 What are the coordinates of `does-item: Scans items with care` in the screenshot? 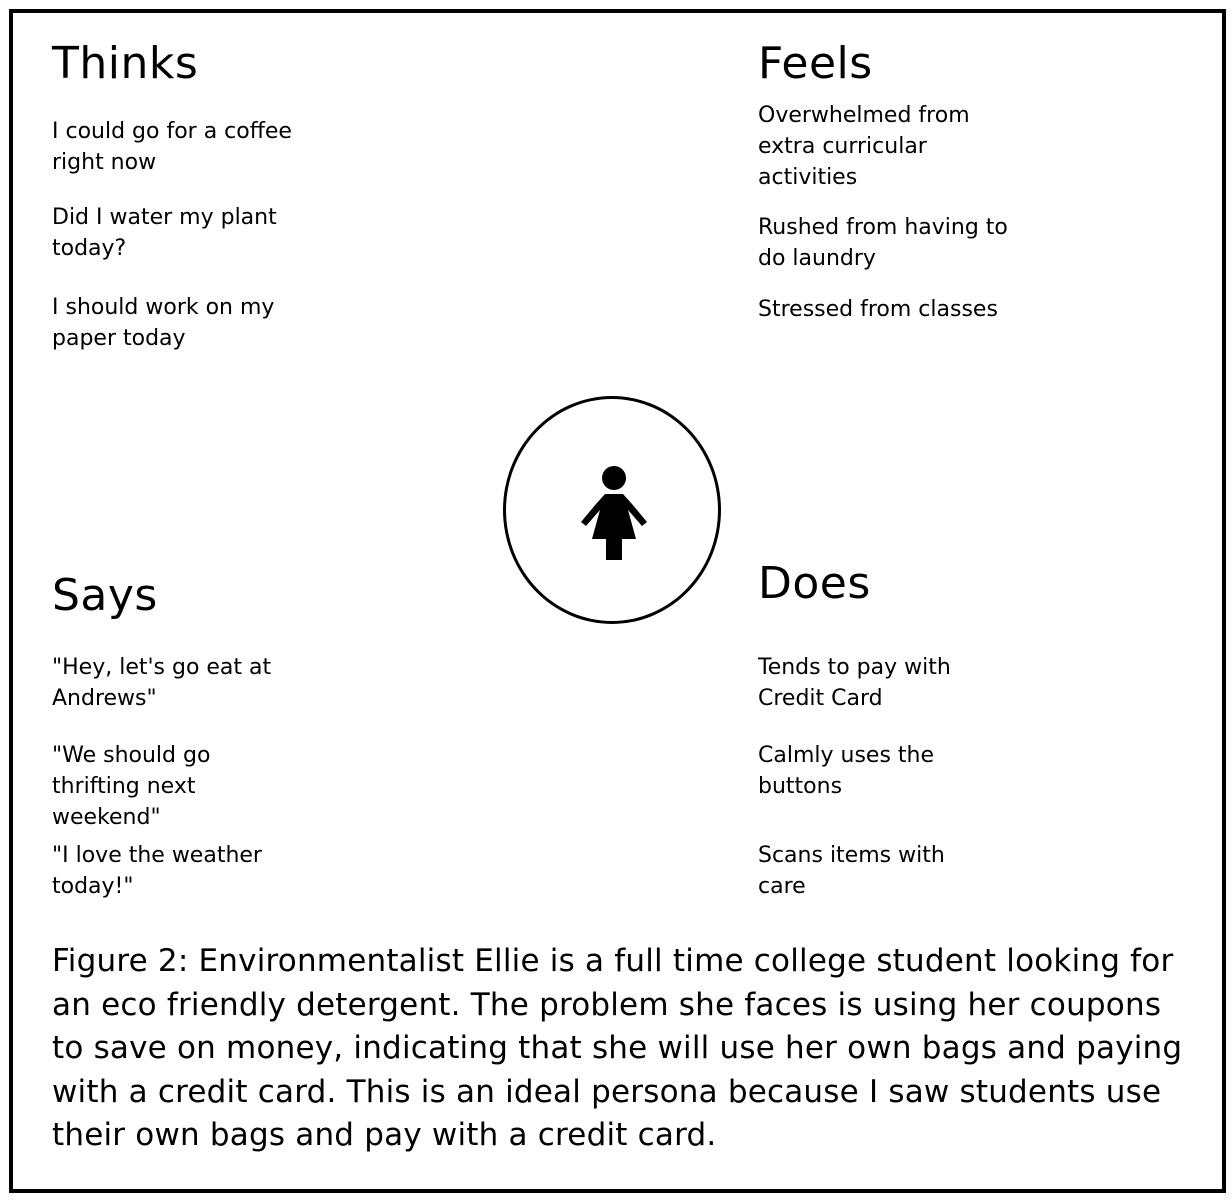 It's located at (851, 871).